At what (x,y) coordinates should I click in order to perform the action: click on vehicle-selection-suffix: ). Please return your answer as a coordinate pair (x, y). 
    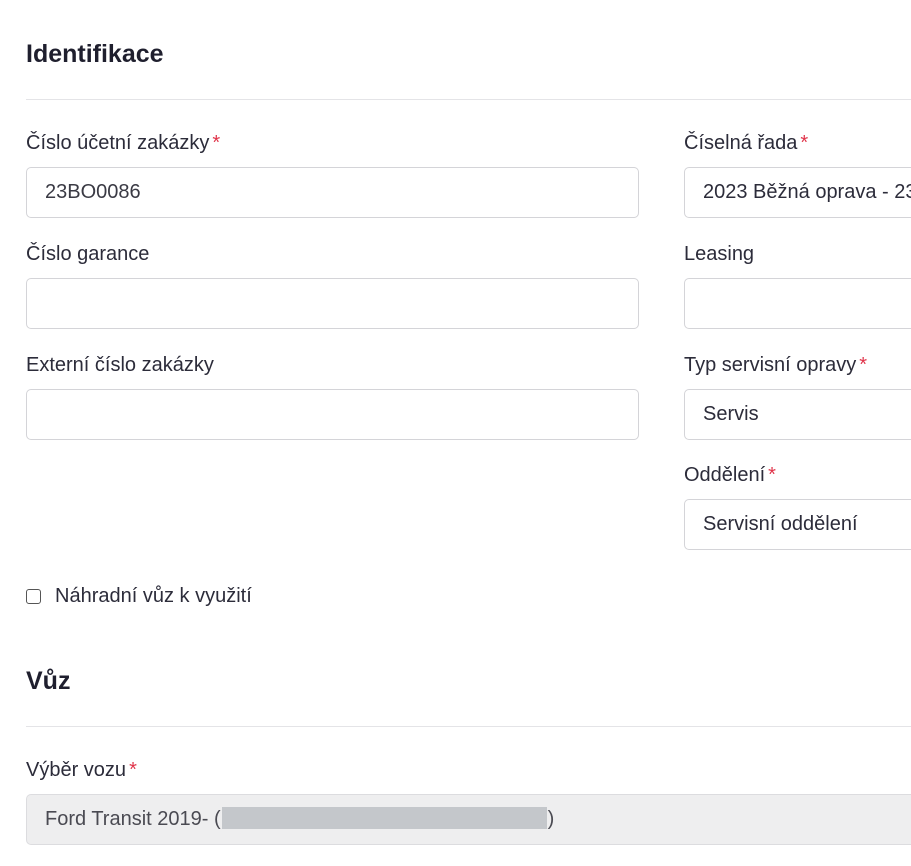
    Looking at the image, I should click on (551, 819).